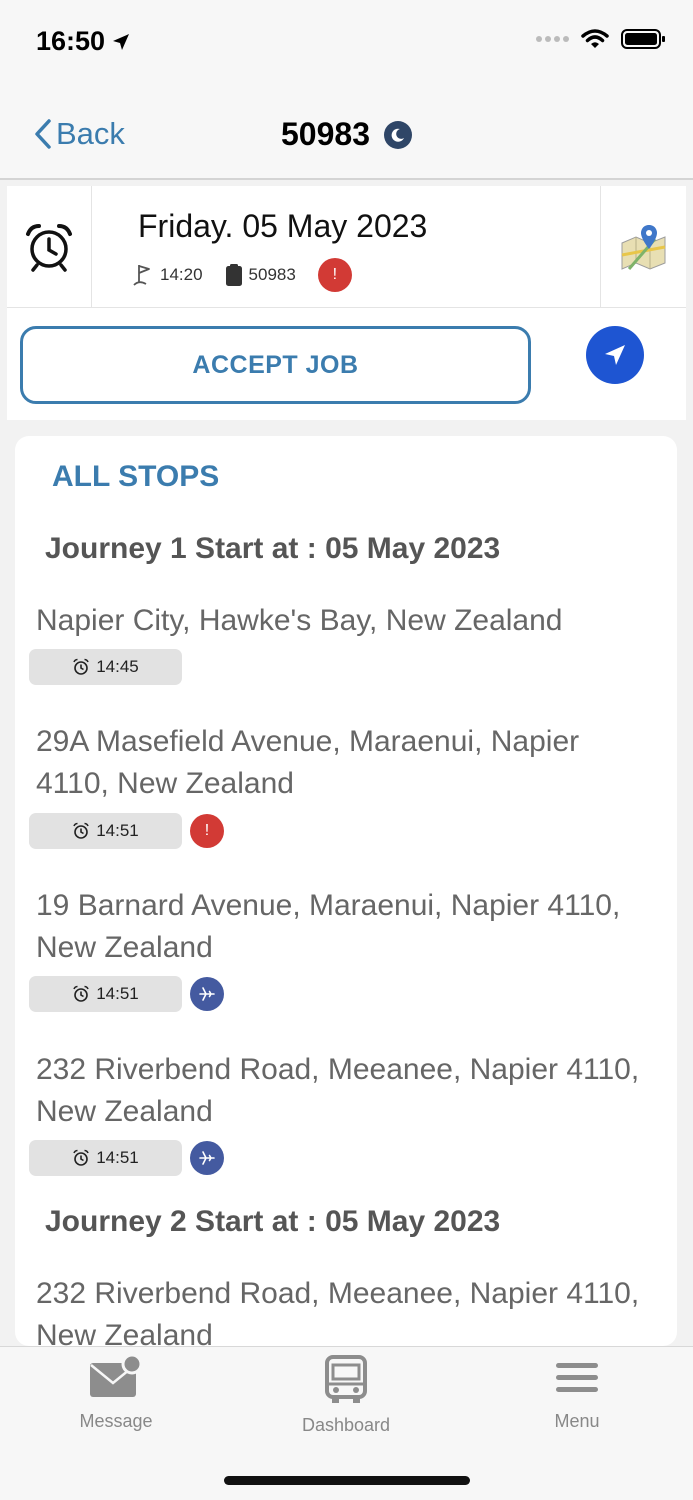 This screenshot has height=1500, width=693. I want to click on job-meta: 14:20 50983 !, so click(242, 275).